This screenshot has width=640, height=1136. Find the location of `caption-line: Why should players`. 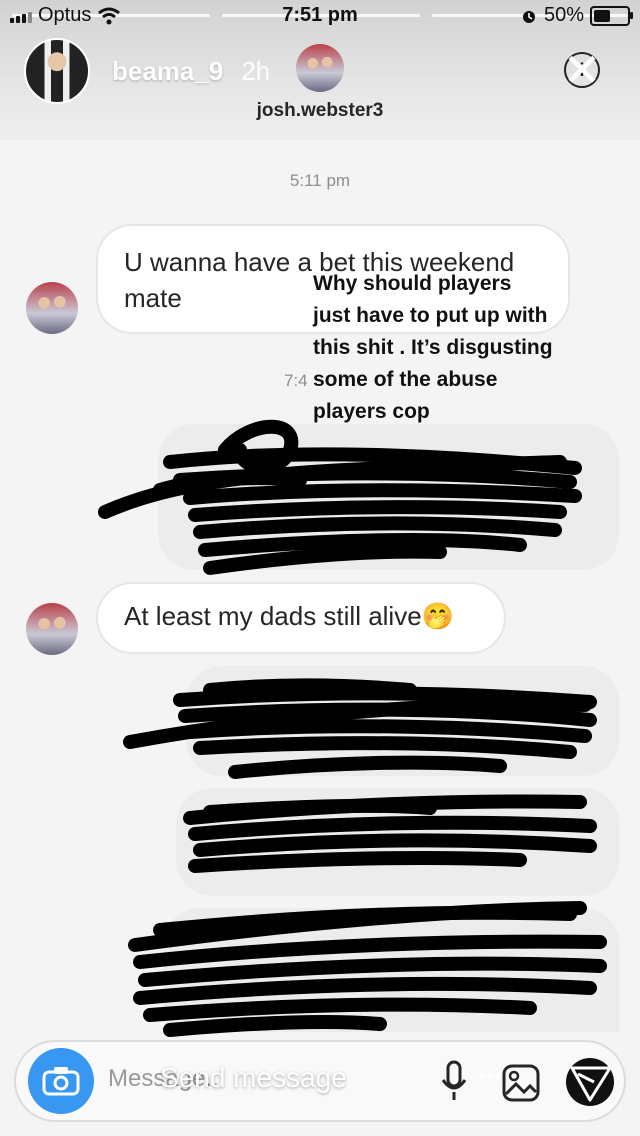

caption-line: Why should players is located at coordinates (412, 283).